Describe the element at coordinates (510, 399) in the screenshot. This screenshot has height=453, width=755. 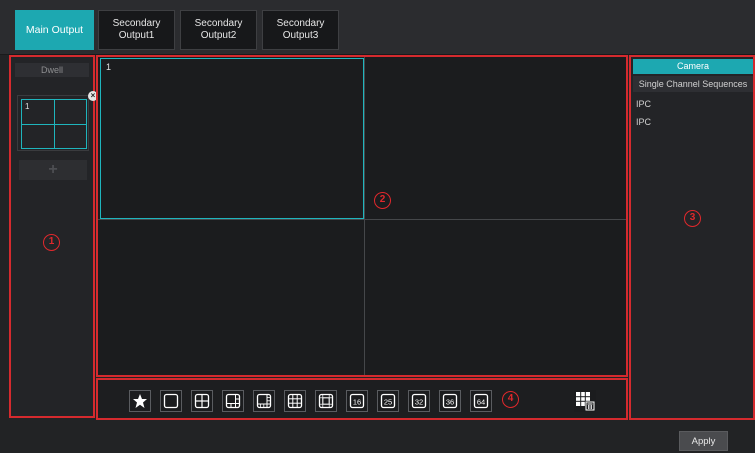
I see `marker-4: 4` at that location.